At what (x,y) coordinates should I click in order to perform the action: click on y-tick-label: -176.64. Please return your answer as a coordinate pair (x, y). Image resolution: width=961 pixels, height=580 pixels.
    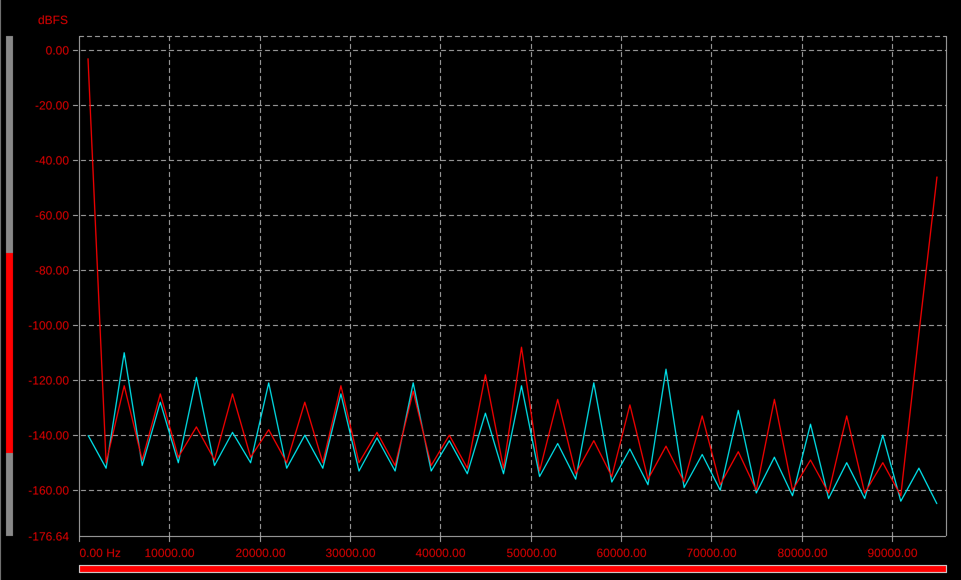
    Looking at the image, I should click on (48, 537).